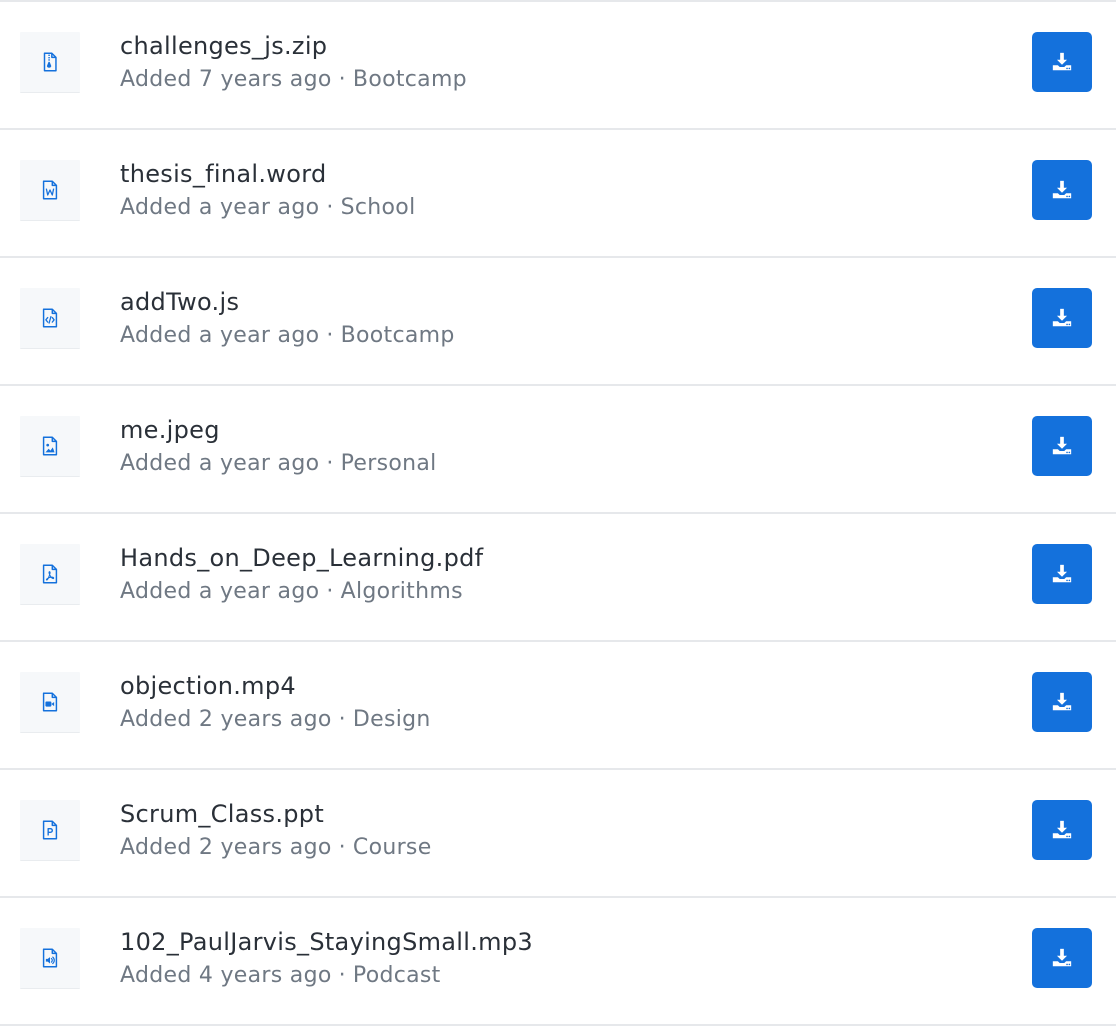 Image resolution: width=1120 pixels, height=1026 pixels. I want to click on file-category: School, so click(378, 207).